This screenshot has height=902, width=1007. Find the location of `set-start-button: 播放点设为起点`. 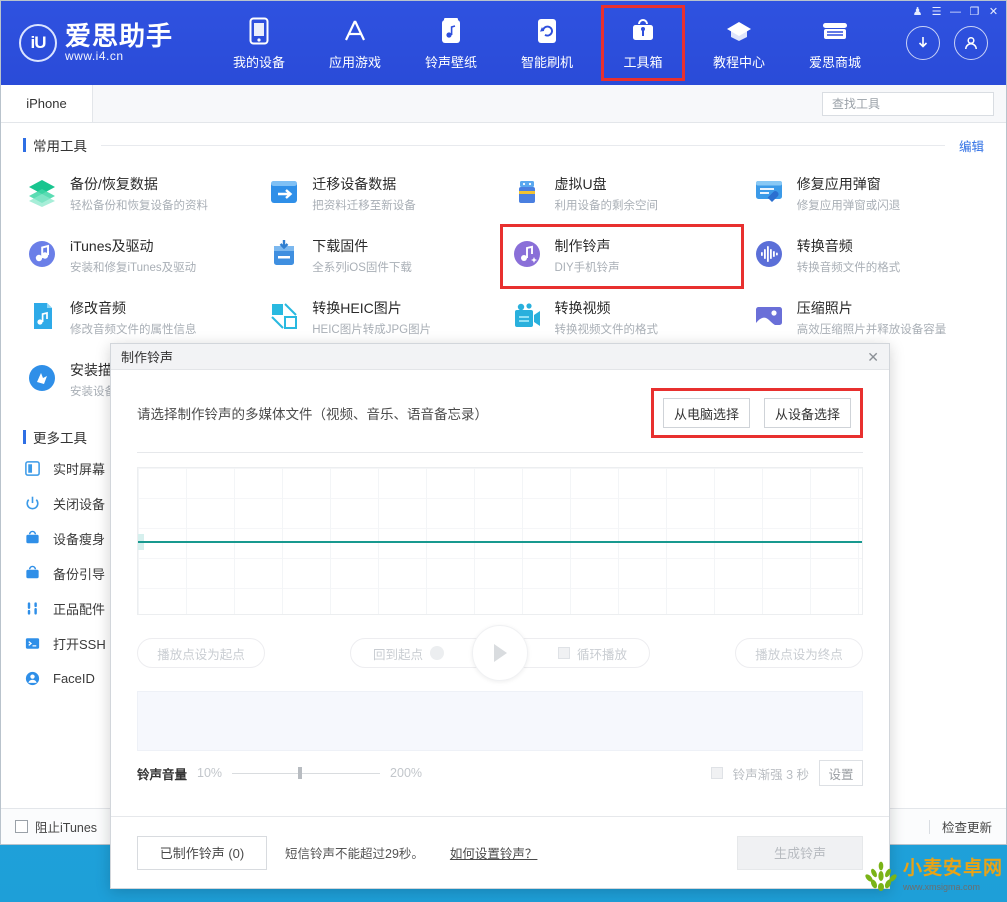

set-start-button: 播放点设为起点 is located at coordinates (201, 653).